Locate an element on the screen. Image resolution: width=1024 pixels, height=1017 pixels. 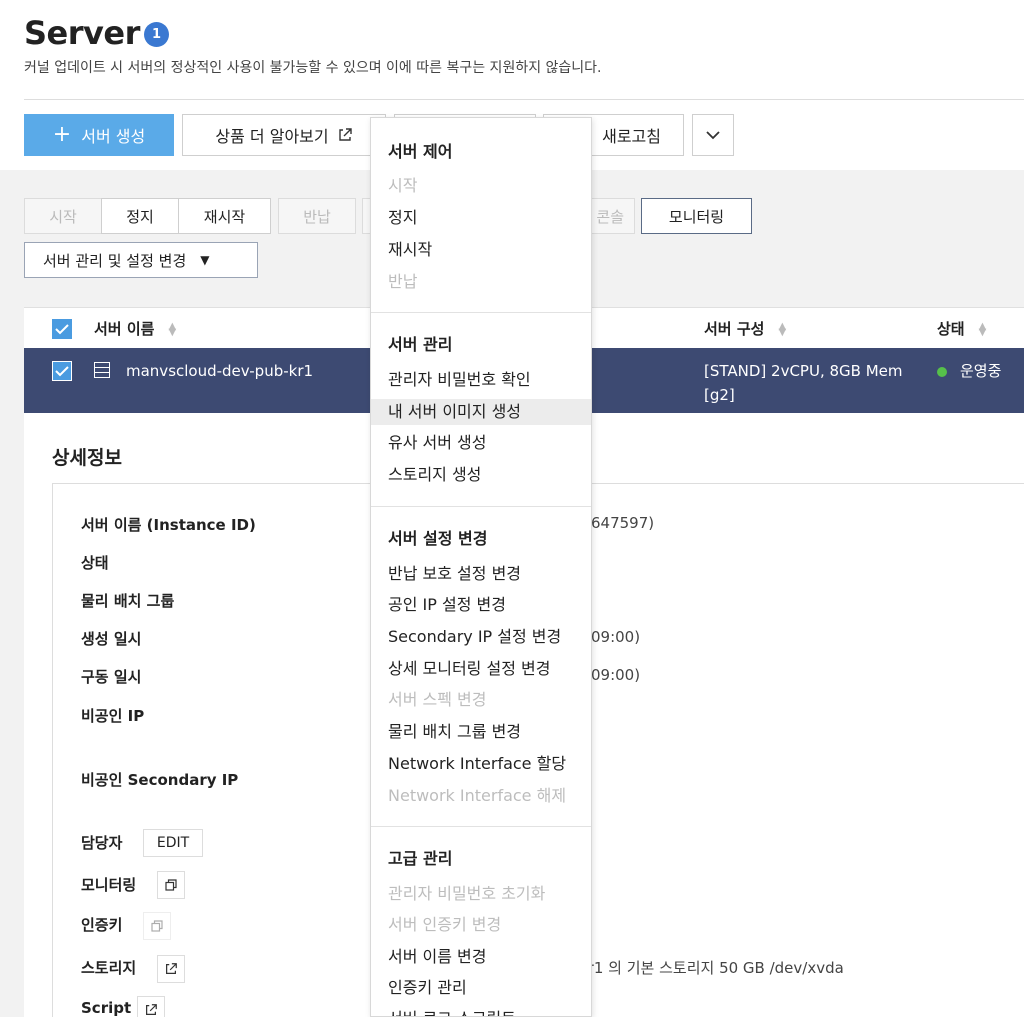
restart-button: 재시작 is located at coordinates (224, 216).